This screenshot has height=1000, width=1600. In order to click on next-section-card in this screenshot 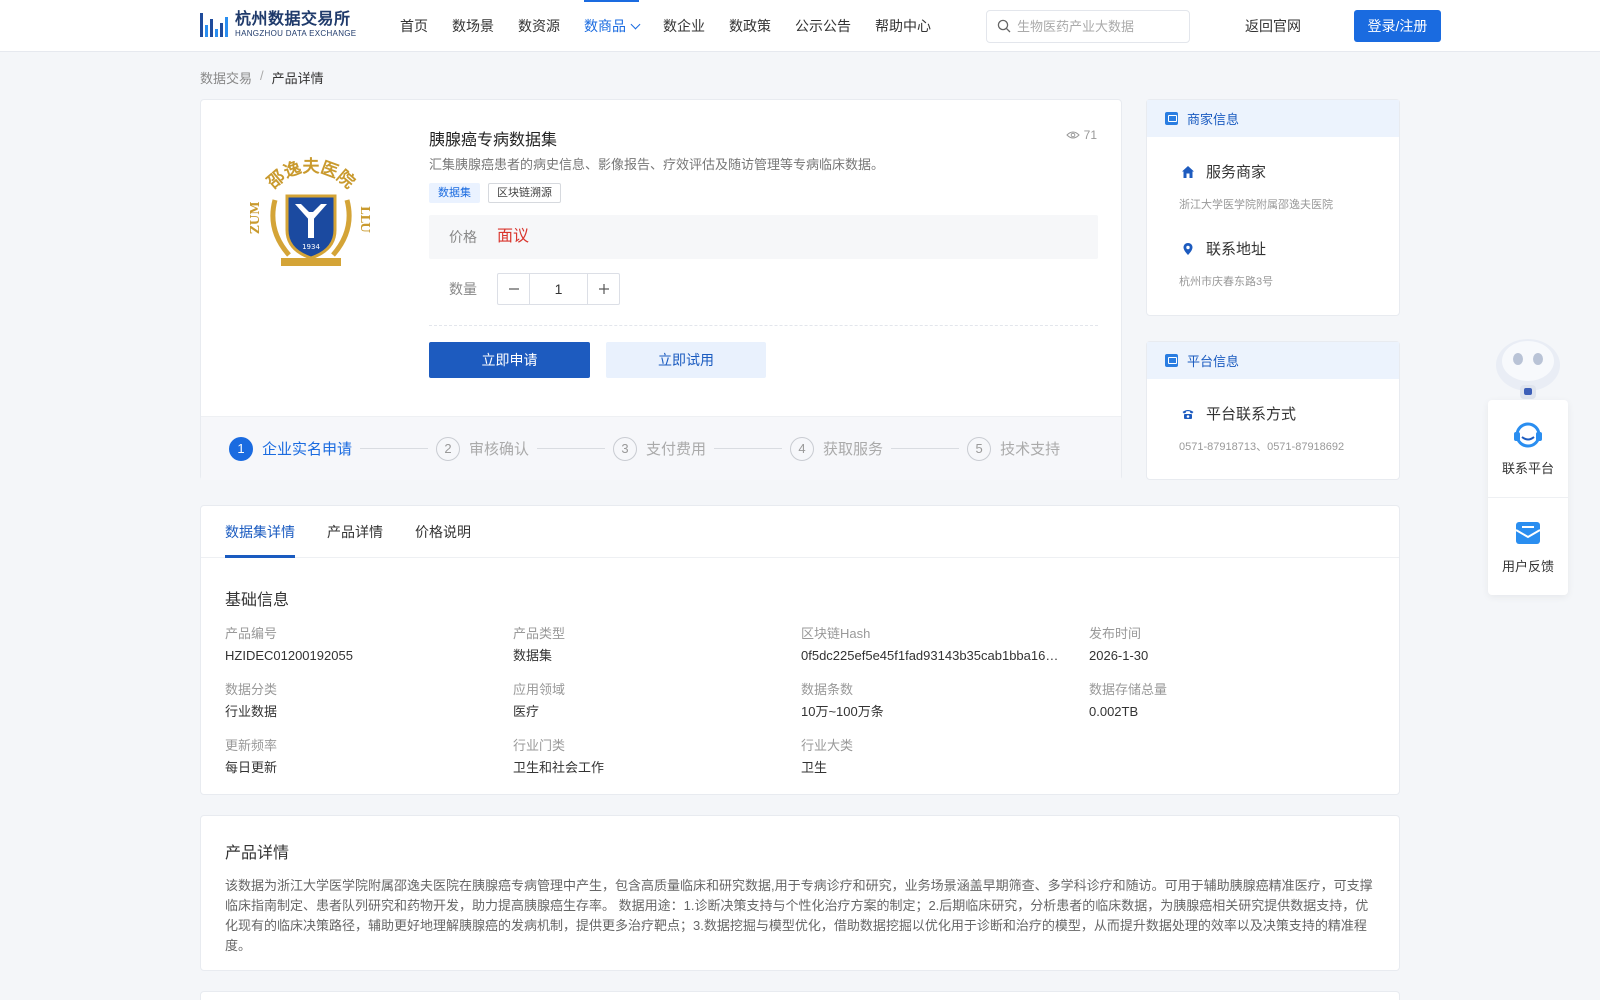, I will do `click(800, 995)`.